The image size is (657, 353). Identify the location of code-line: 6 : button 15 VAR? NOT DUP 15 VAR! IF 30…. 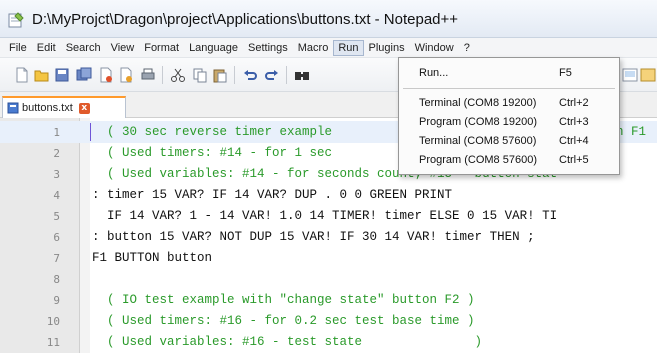
(328, 237).